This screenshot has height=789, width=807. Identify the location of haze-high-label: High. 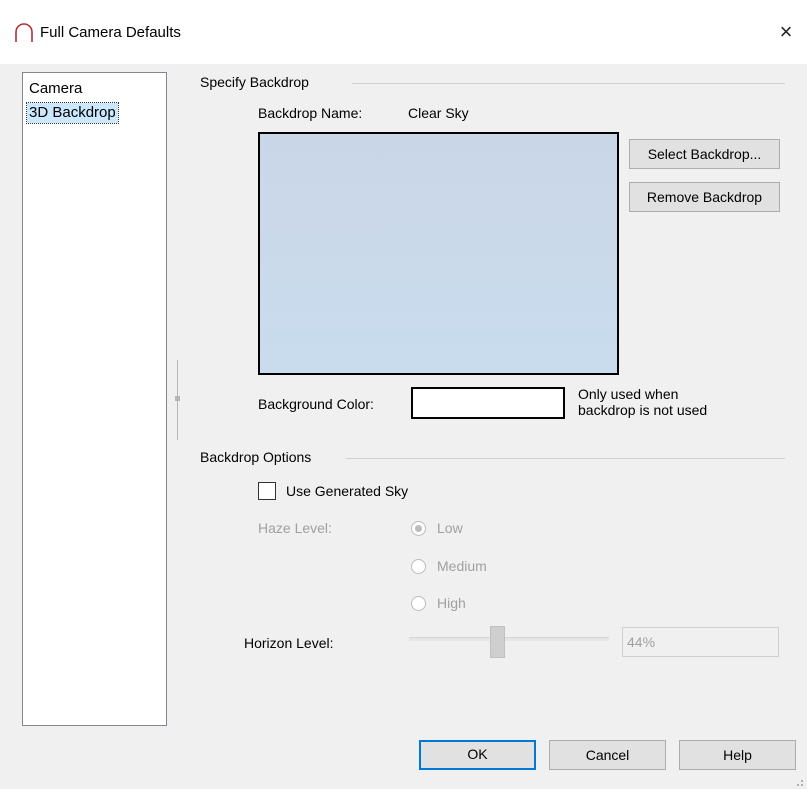
(451, 603).